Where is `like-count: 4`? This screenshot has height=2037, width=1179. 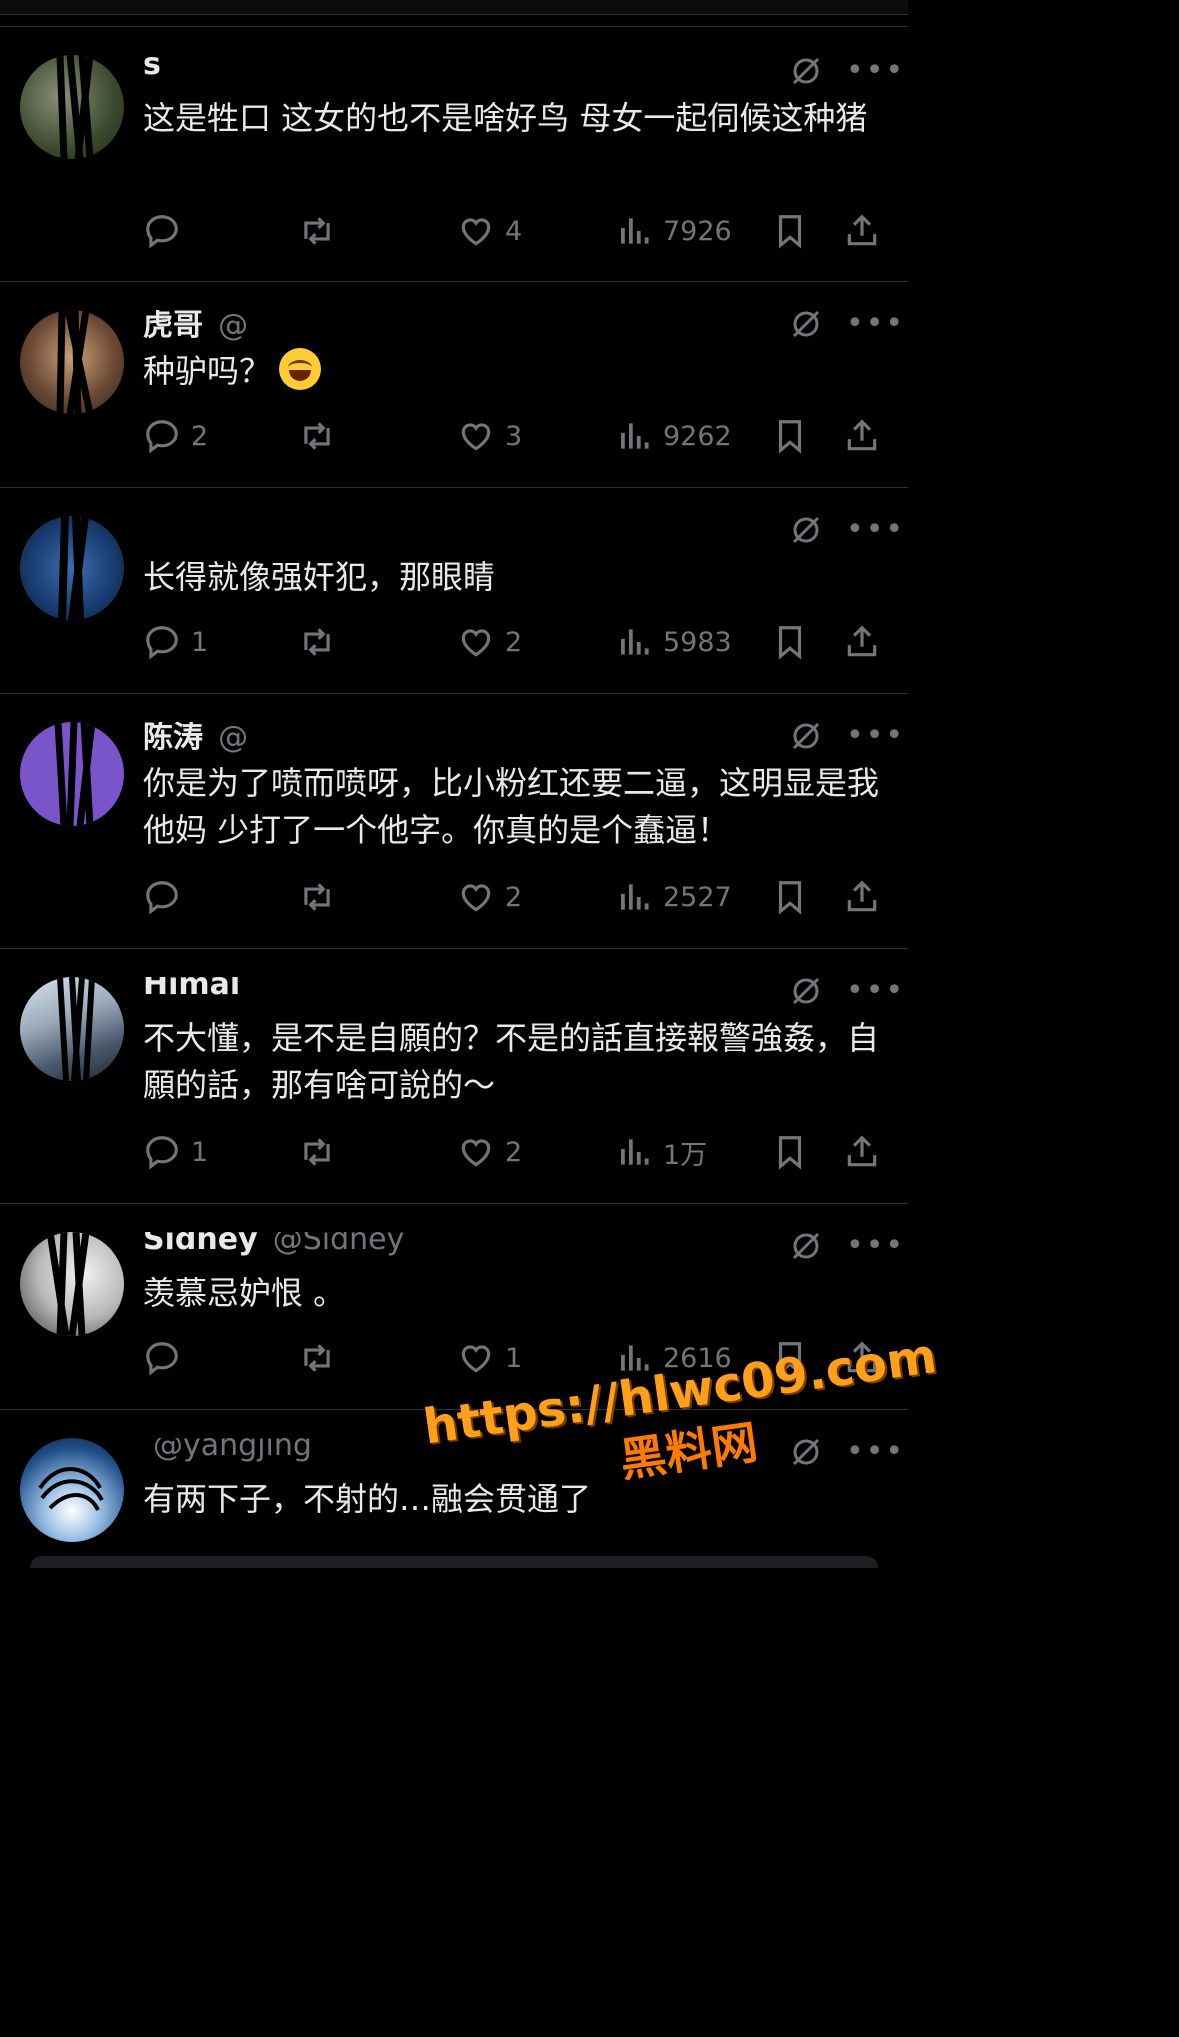 like-count: 4 is located at coordinates (514, 231).